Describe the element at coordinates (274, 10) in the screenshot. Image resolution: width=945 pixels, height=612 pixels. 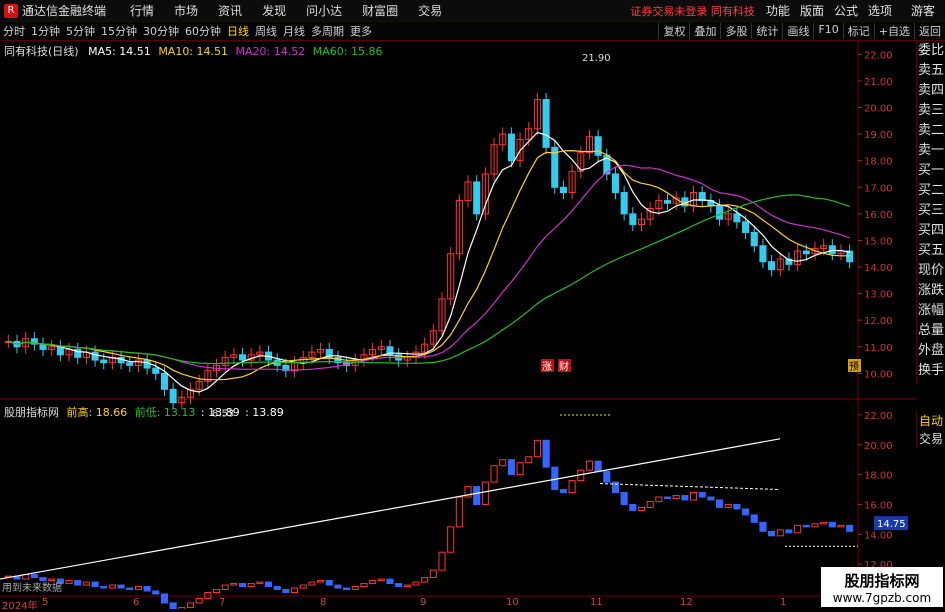
I see `menu-discover: 发现` at that location.